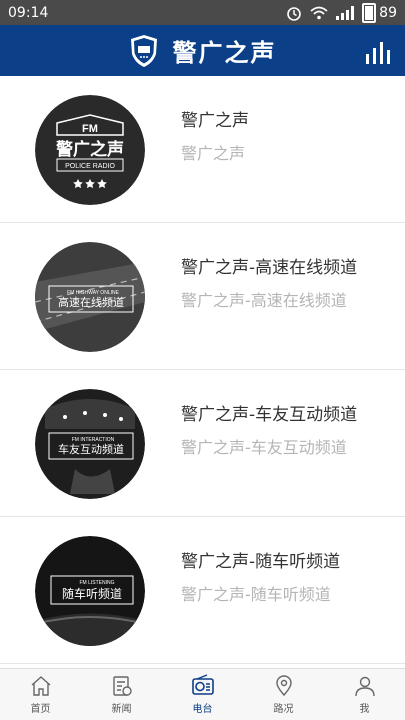 This screenshot has height=720, width=405. Describe the element at coordinates (224, 53) in the screenshot. I see `page-title: 警广之声` at that location.